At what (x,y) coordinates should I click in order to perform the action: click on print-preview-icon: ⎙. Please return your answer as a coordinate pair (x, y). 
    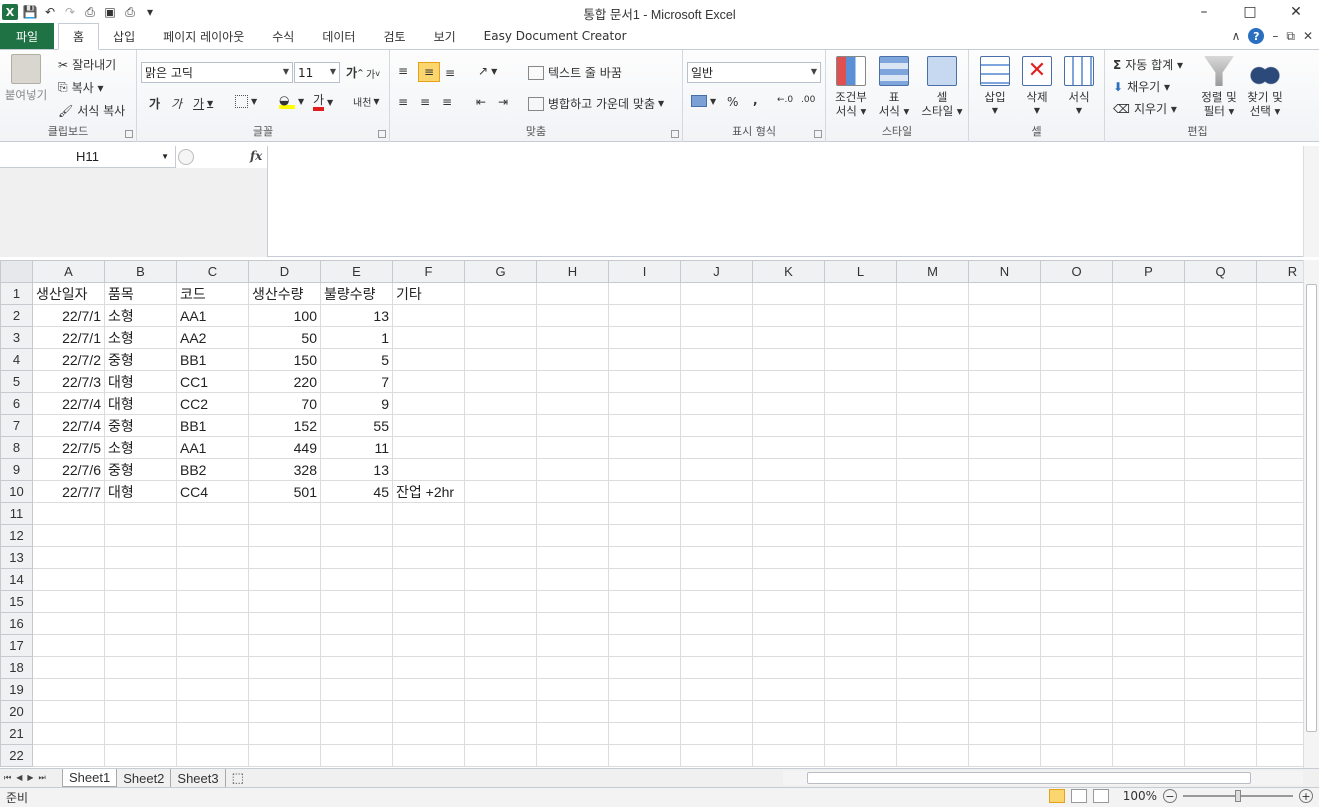
    Looking at the image, I should click on (90, 12).